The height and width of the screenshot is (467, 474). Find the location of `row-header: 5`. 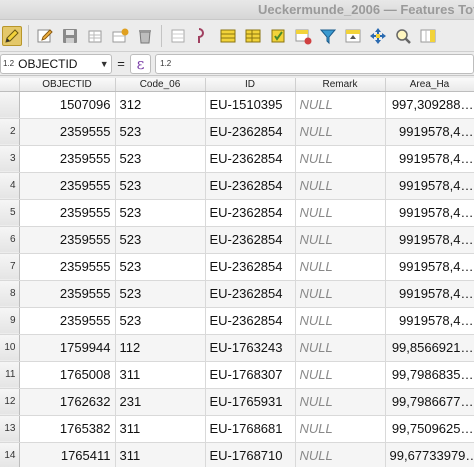

row-header: 5 is located at coordinates (10, 213).